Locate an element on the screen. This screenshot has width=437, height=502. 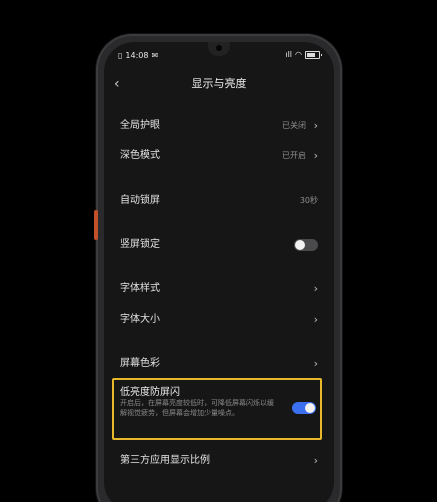
anti-flicker-description: 开启后，在屏幕亮度较低时，可降低屏幕闪烁以缓解视觉疲劳，但屏幕会增加少量噪点。 is located at coordinates (197, 408).